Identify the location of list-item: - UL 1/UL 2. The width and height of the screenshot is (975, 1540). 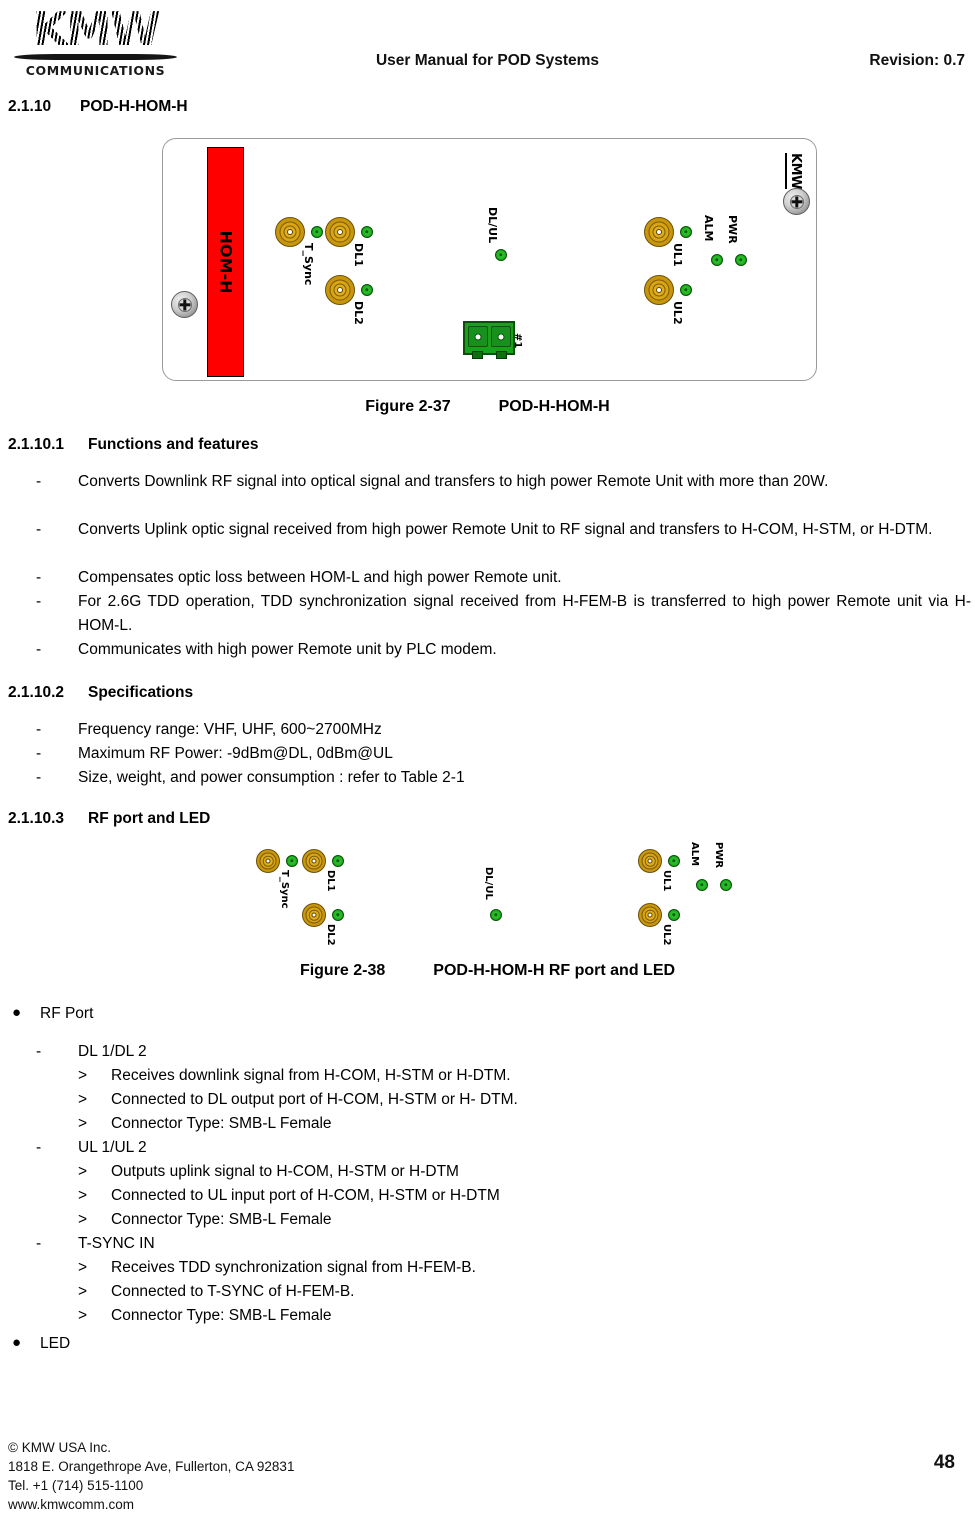
(91, 1148).